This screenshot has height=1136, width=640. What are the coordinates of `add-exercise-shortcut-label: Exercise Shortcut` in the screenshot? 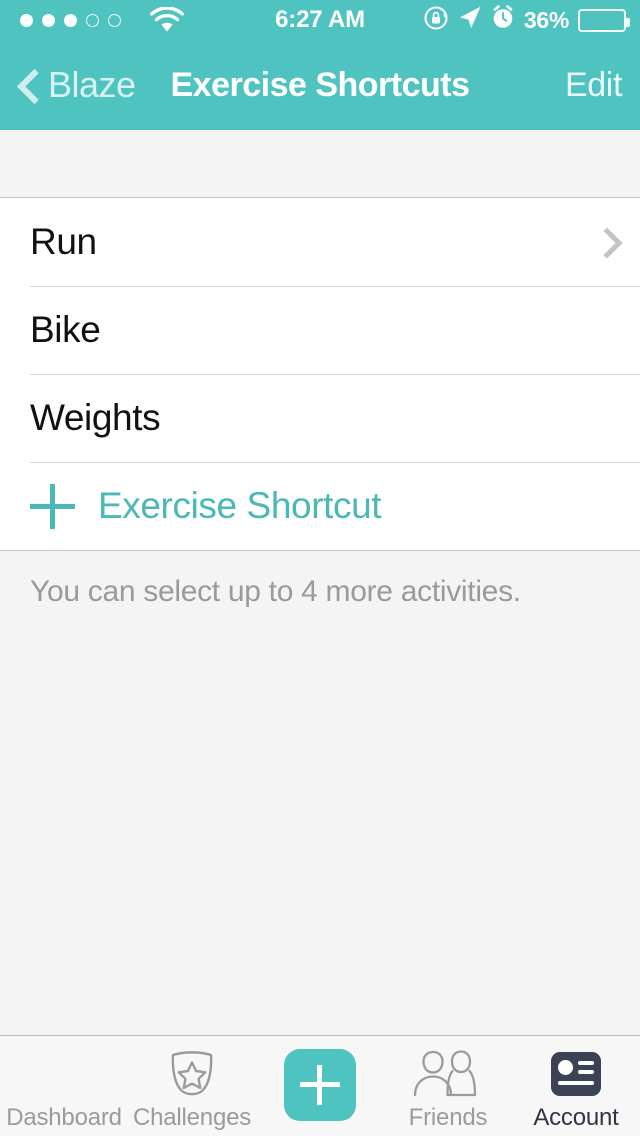 It's located at (240, 505).